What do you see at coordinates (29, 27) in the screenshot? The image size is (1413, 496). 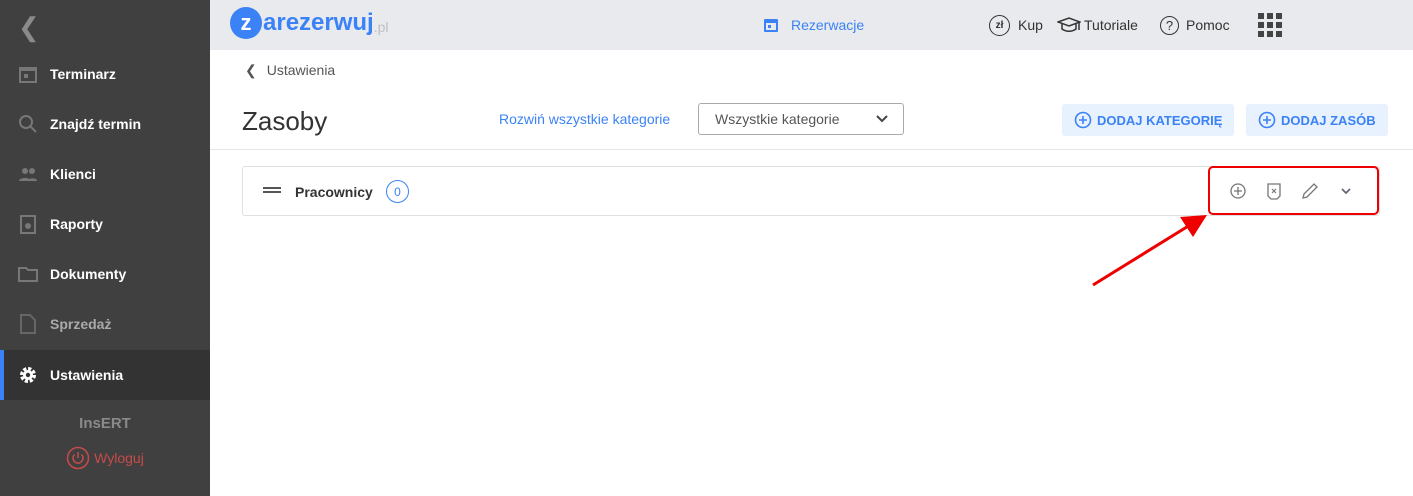 I see `collapse-sidebar-icon: ❮` at bounding box center [29, 27].